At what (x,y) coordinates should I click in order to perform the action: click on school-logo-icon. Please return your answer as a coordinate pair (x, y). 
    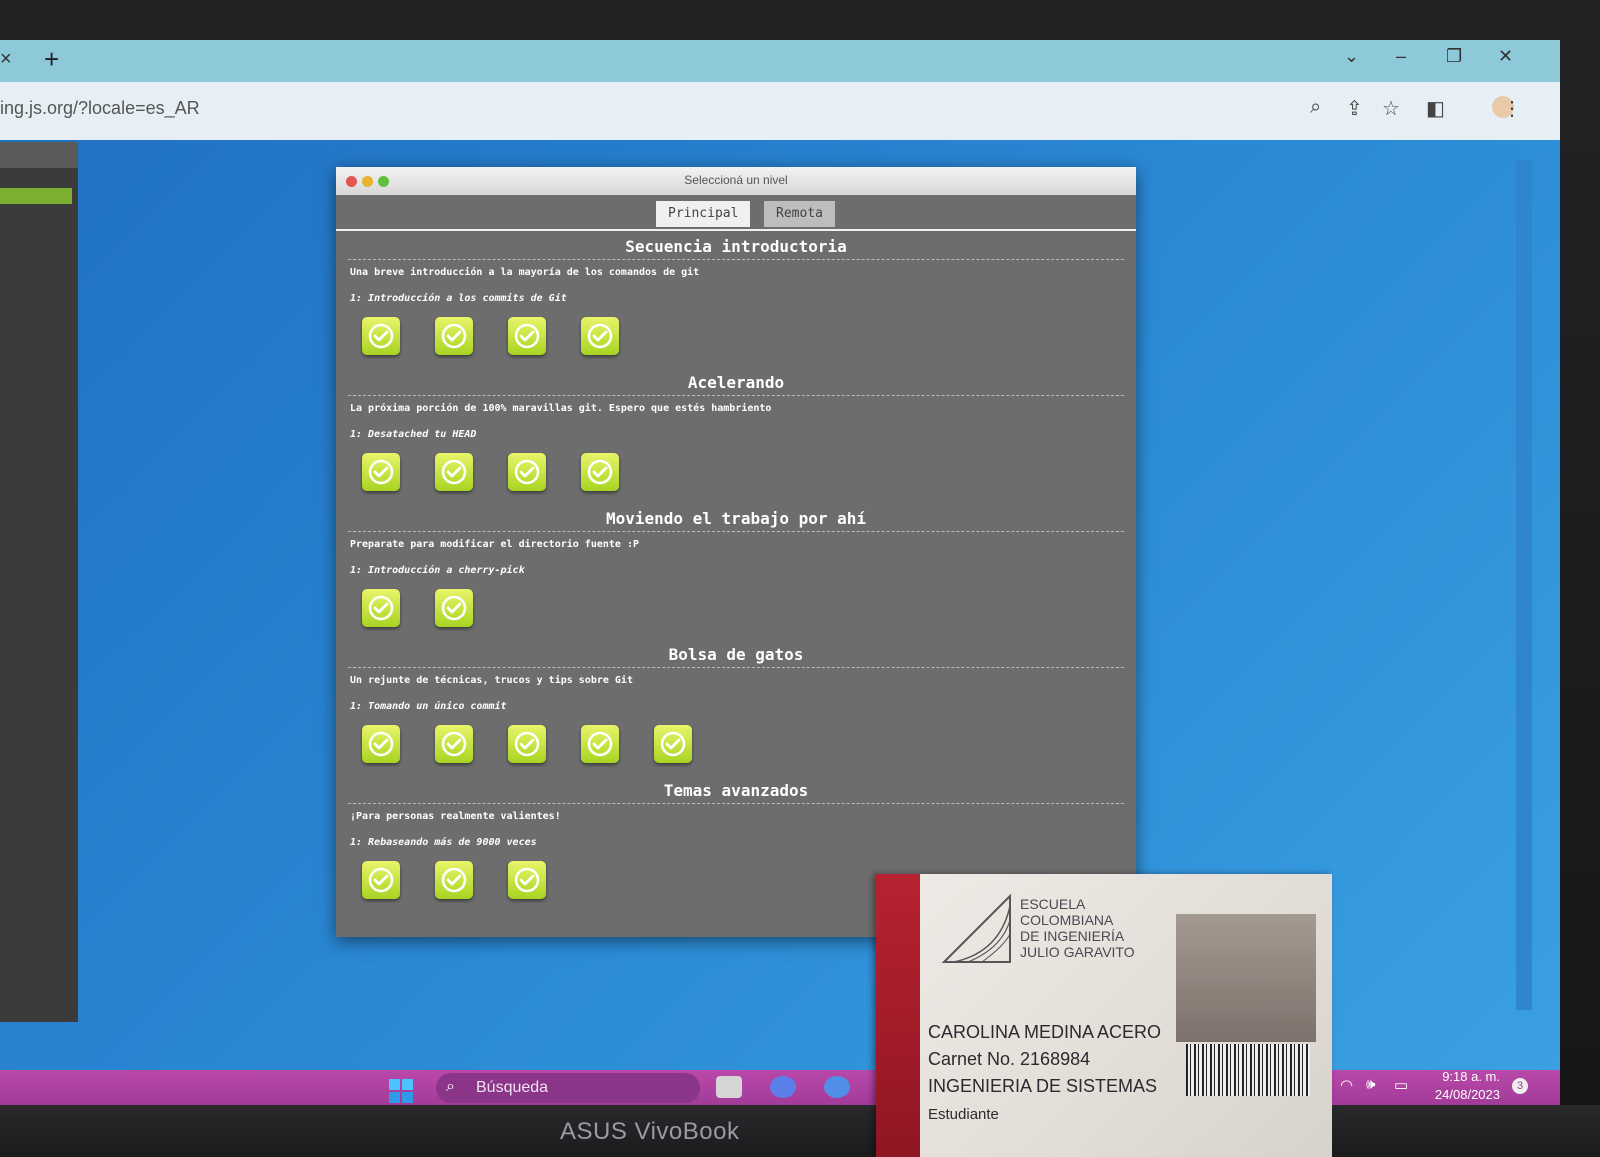
    Looking at the image, I should click on (976, 928).